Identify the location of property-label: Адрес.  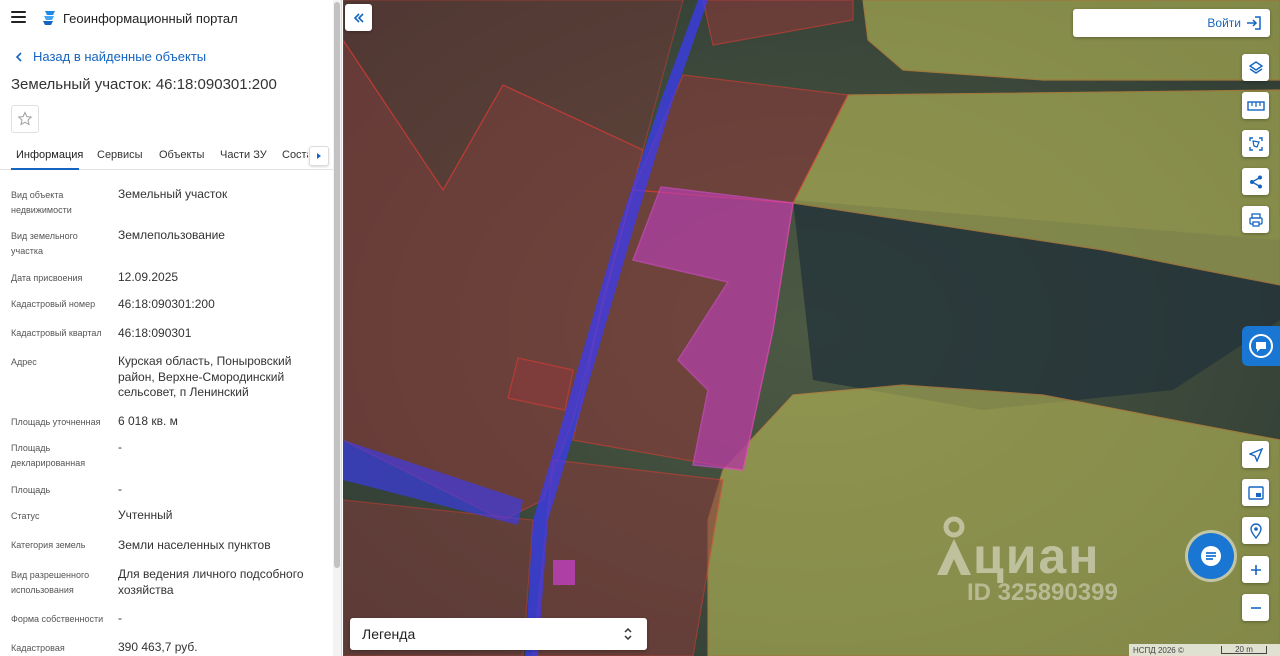
(24, 362).